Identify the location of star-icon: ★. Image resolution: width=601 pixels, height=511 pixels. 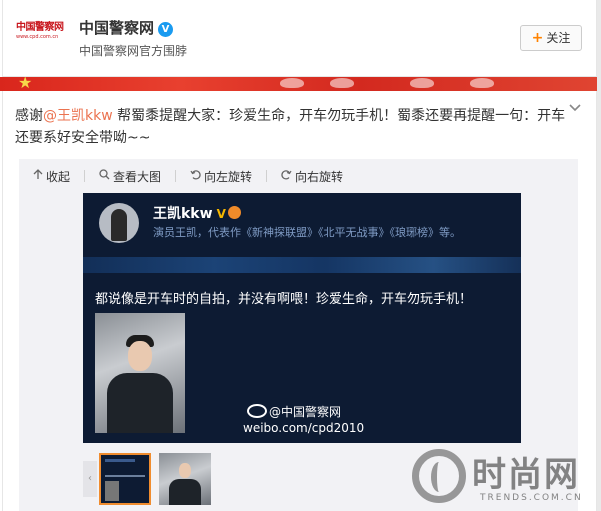
(25, 84).